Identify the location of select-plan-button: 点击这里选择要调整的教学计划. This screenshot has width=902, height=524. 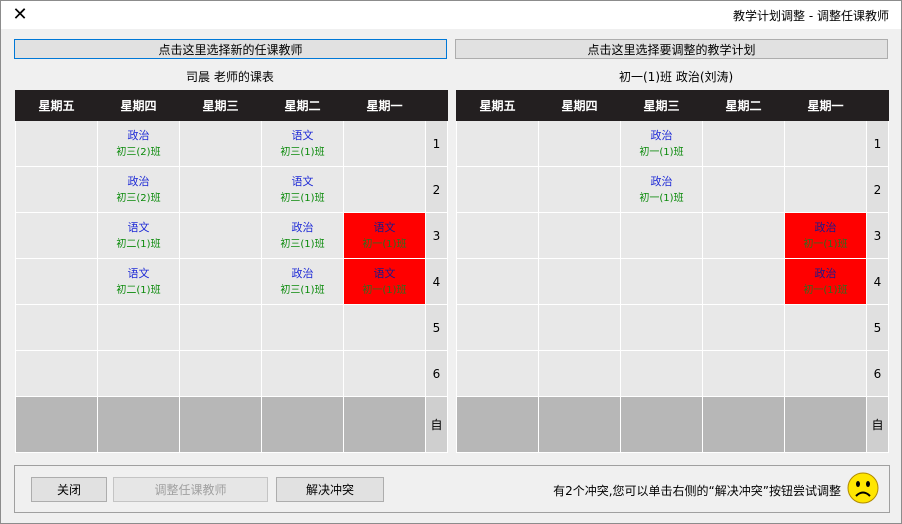
(671, 49).